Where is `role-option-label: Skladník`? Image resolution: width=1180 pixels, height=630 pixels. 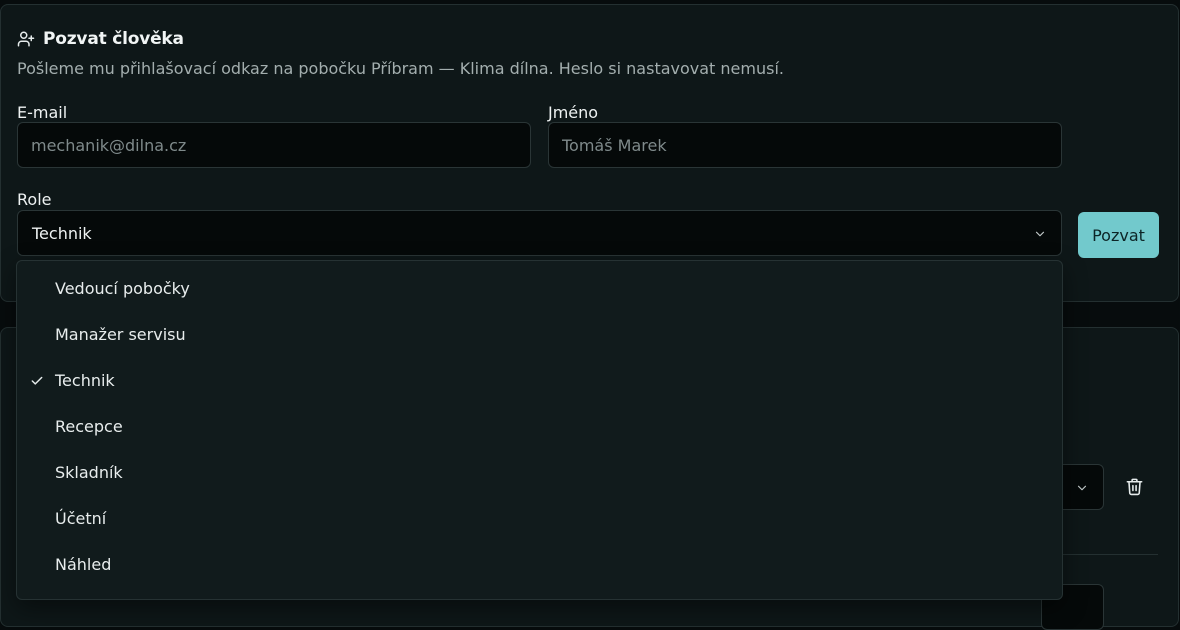 role-option-label: Skladník is located at coordinates (89, 472).